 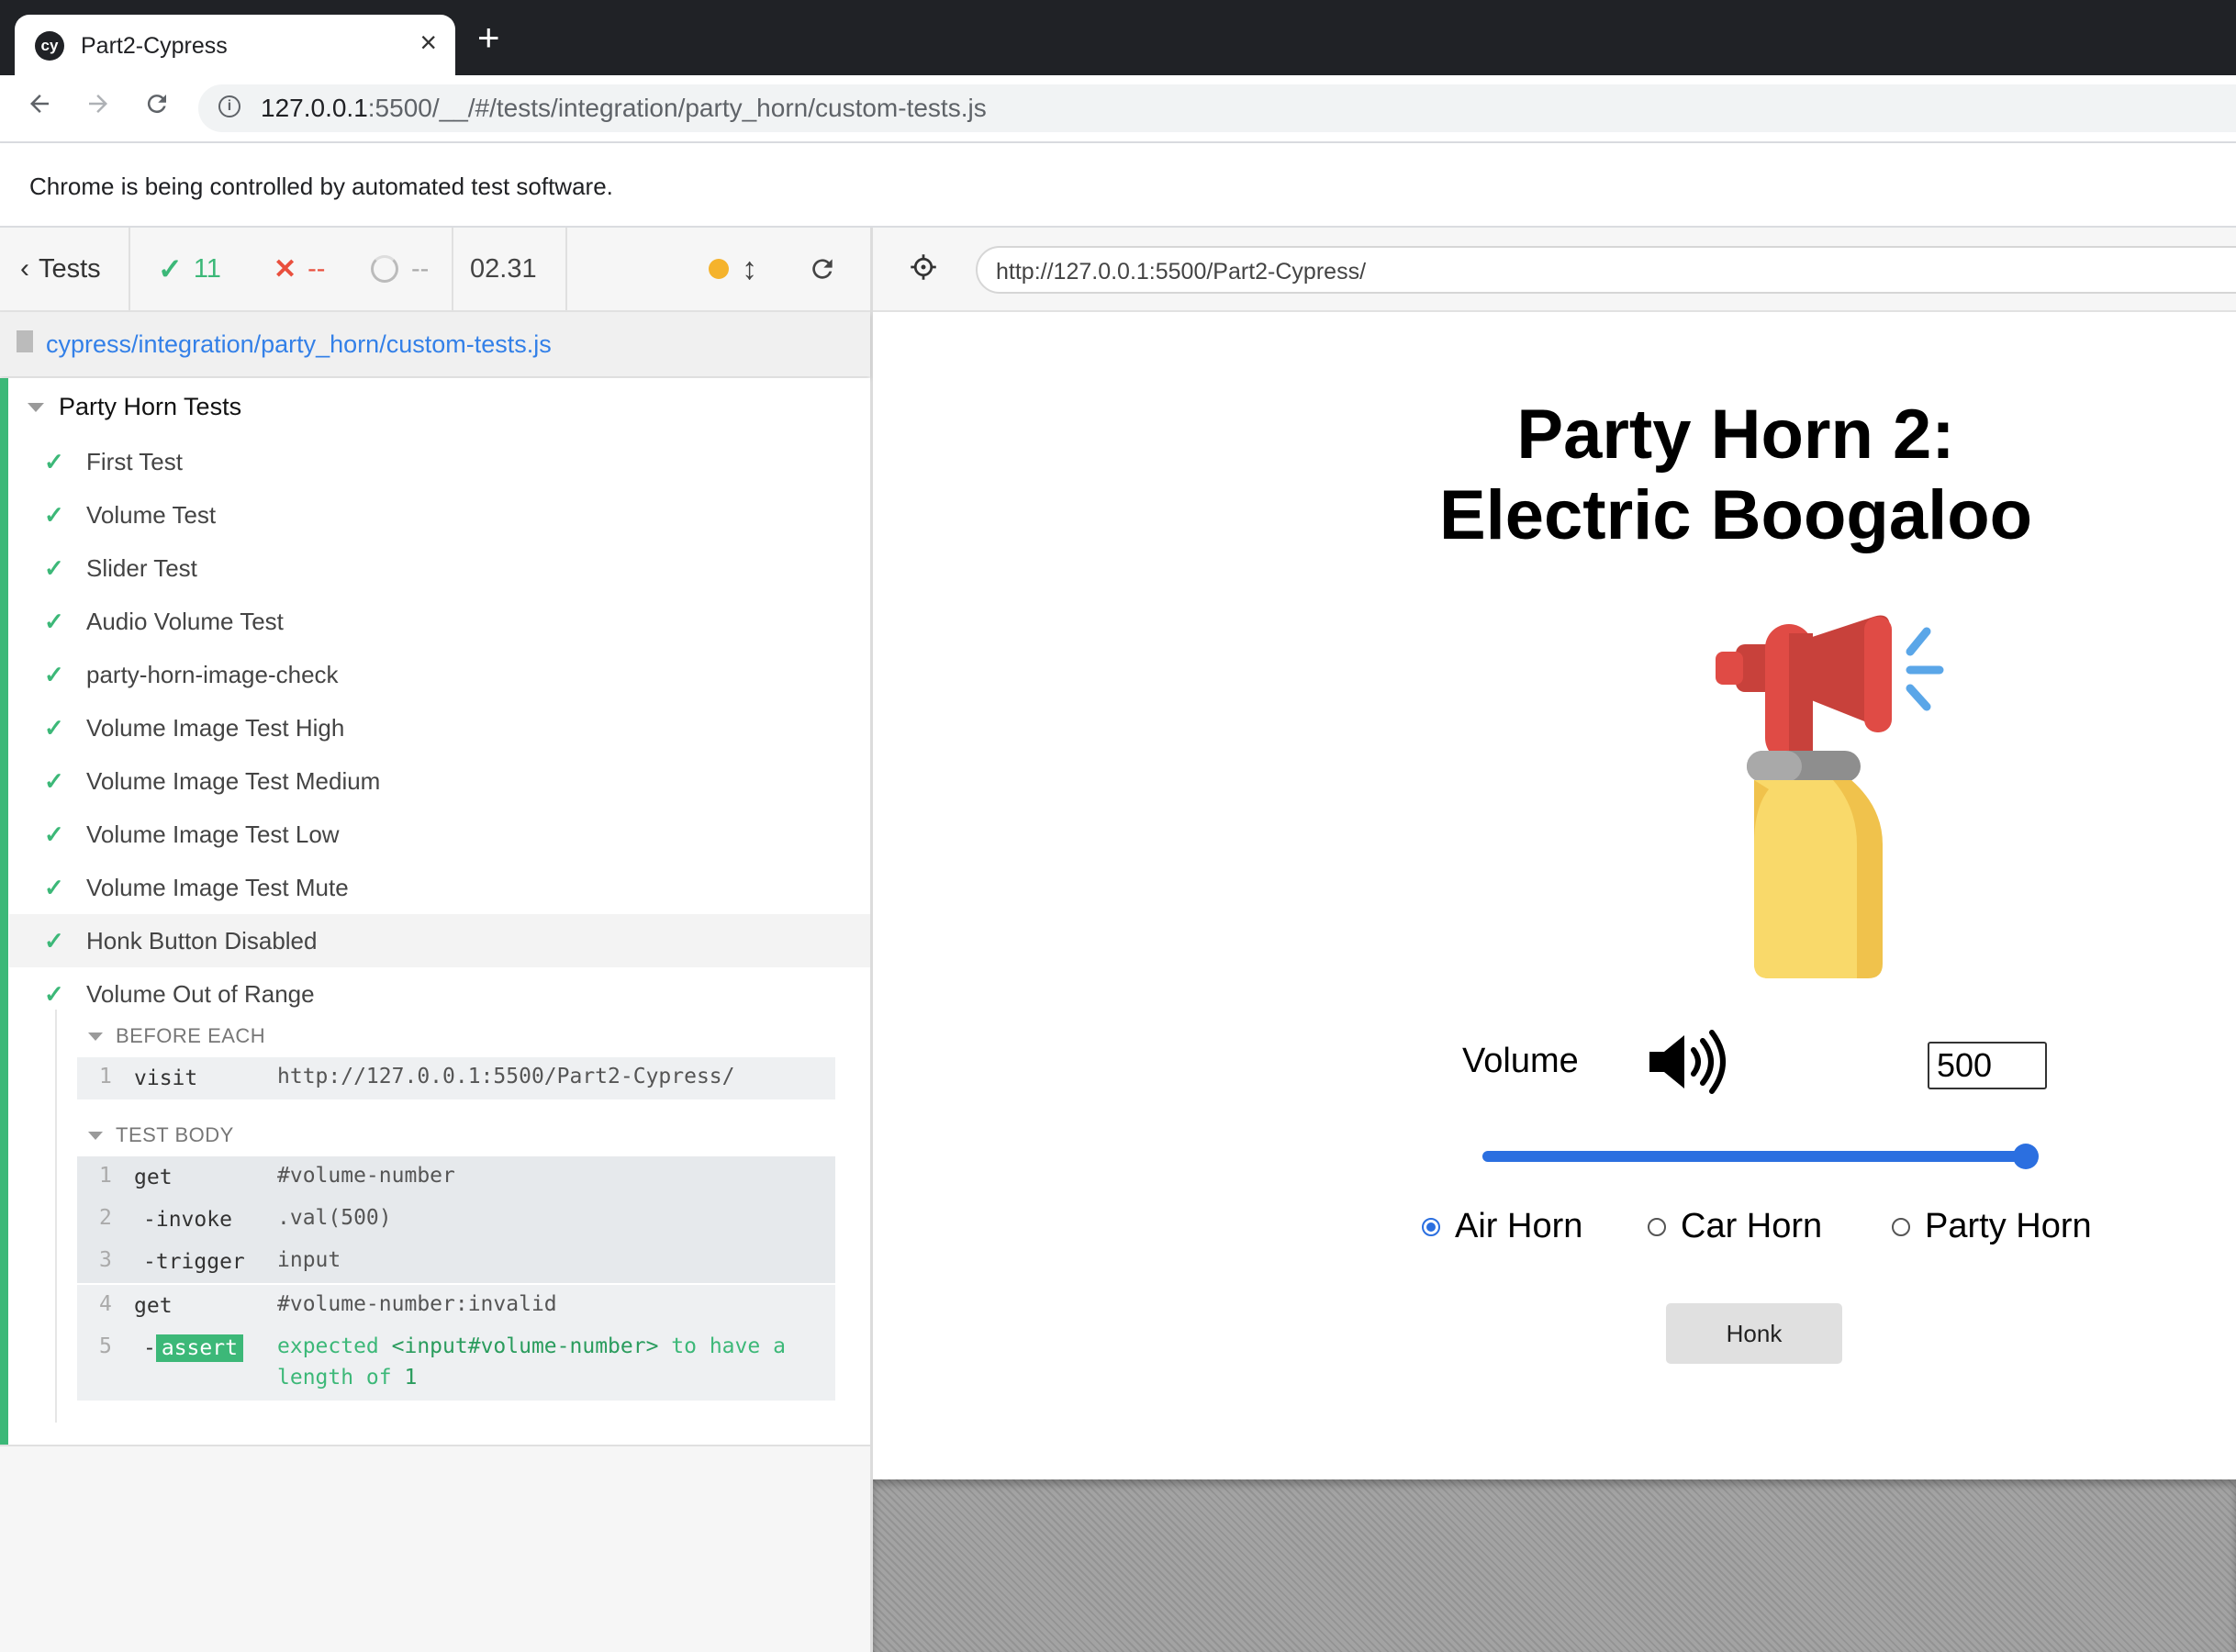 I want to click on radio-air-horn: Air Horn, so click(x=1502, y=1227).